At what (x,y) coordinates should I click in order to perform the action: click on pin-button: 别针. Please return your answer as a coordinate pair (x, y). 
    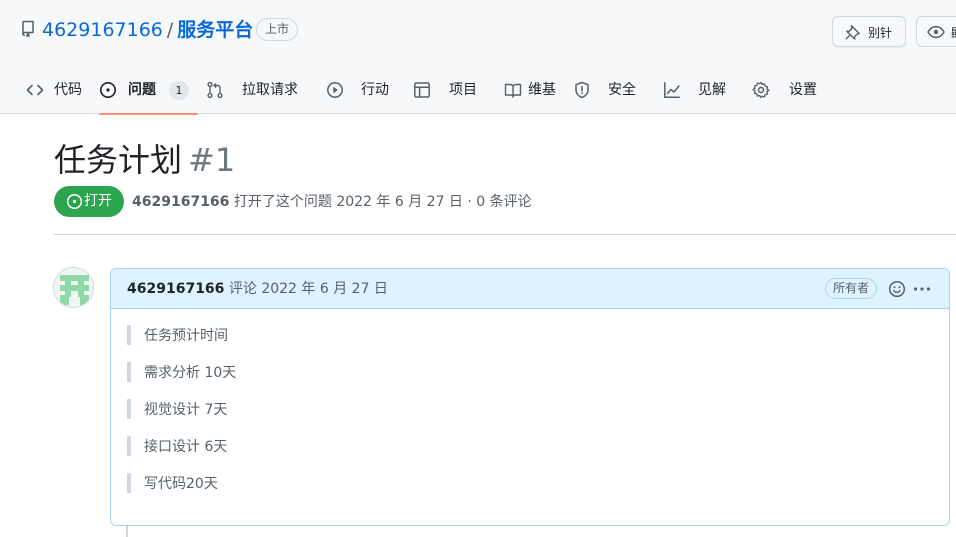
    Looking at the image, I should click on (869, 31).